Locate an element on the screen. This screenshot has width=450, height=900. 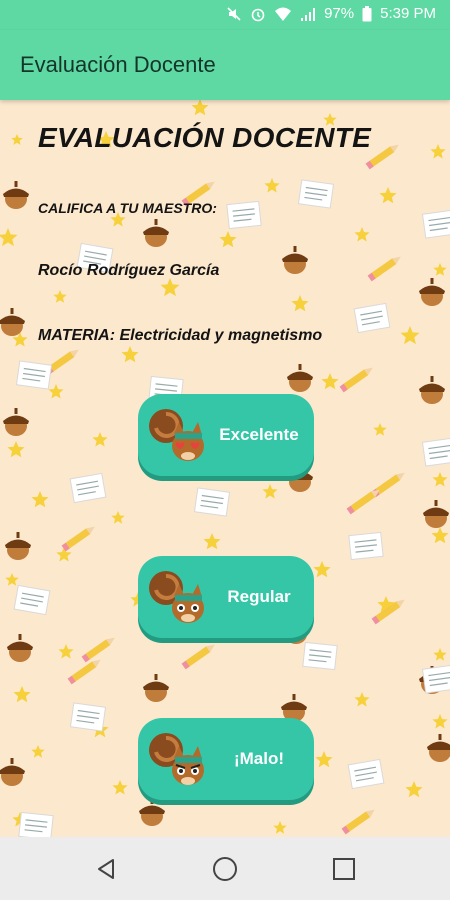
squirrel-neutral-icon is located at coordinates (176, 597).